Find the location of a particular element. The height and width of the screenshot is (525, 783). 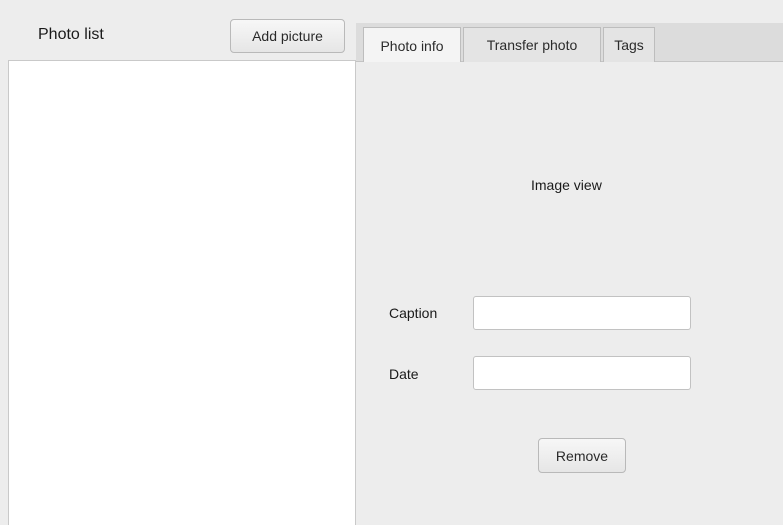

date-input is located at coordinates (582, 373).